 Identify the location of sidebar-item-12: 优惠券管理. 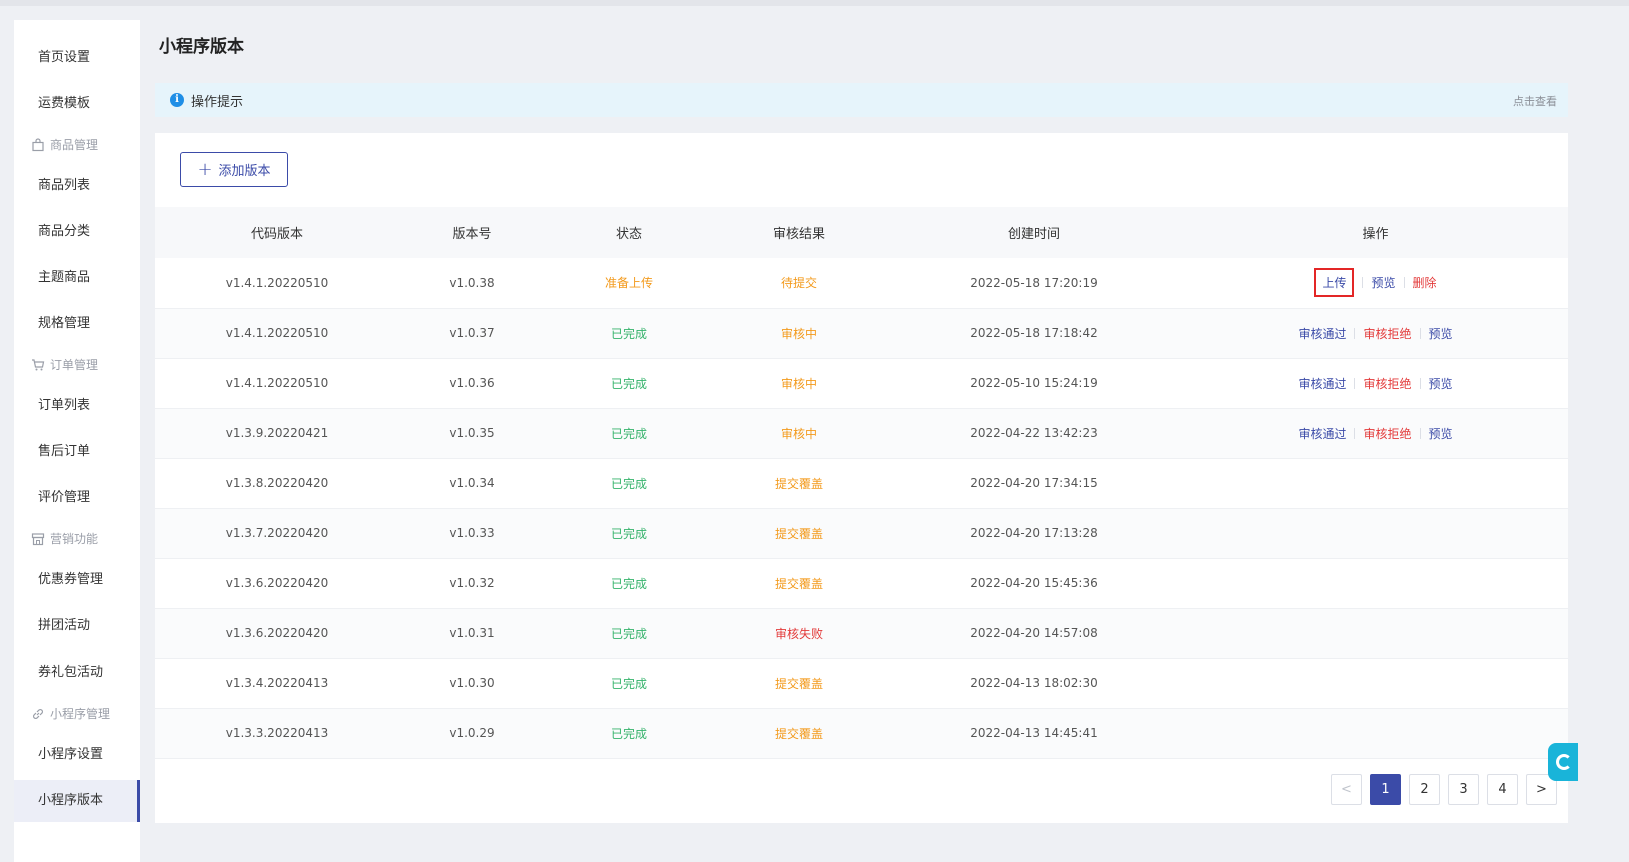
(77, 580).